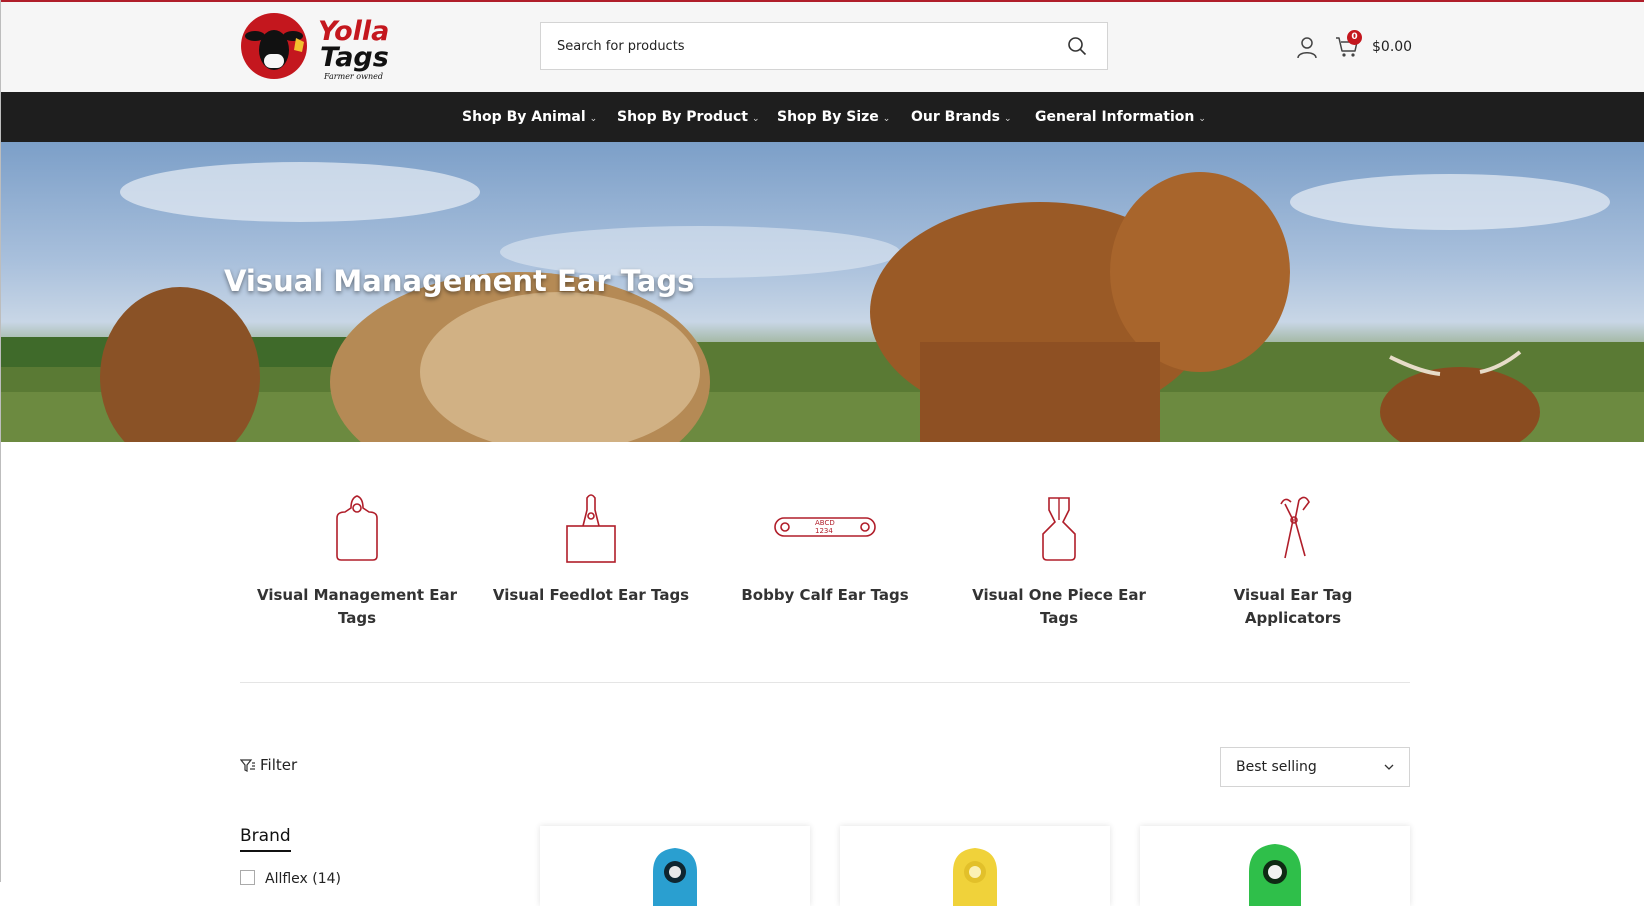 The height and width of the screenshot is (906, 1644). I want to click on user-icon, so click(1307, 48).